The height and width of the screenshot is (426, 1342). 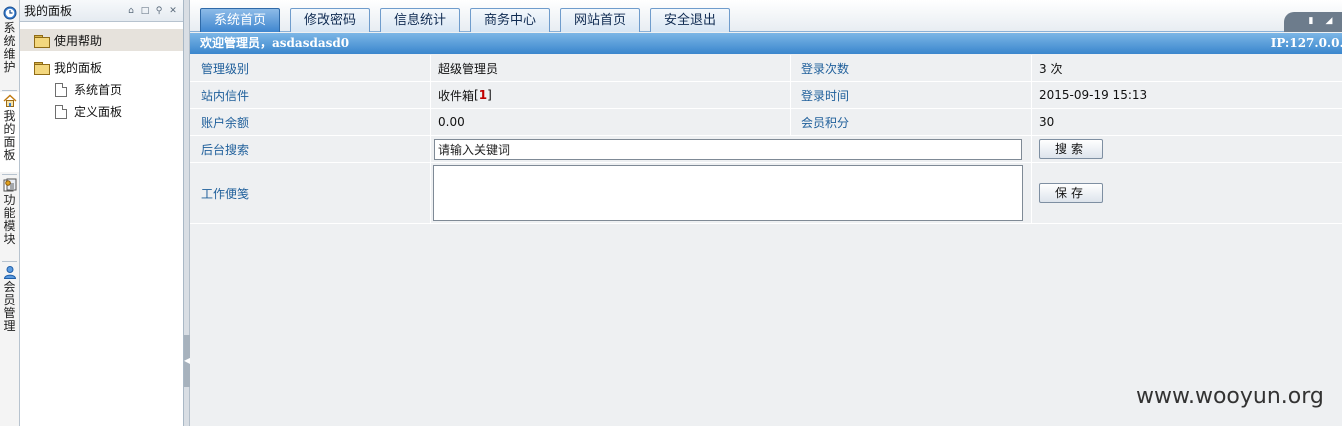 What do you see at coordinates (9, 185) in the screenshot?
I see `modules-icon` at bounding box center [9, 185].